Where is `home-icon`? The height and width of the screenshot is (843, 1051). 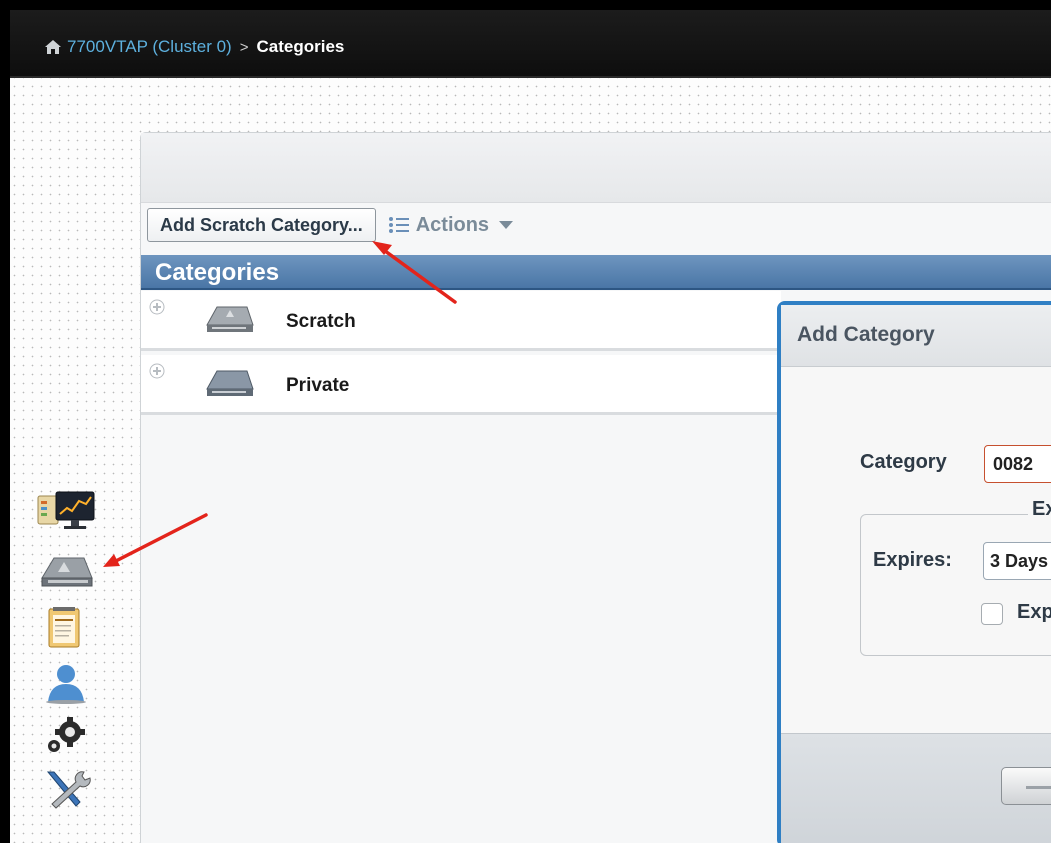
home-icon is located at coordinates (53, 47).